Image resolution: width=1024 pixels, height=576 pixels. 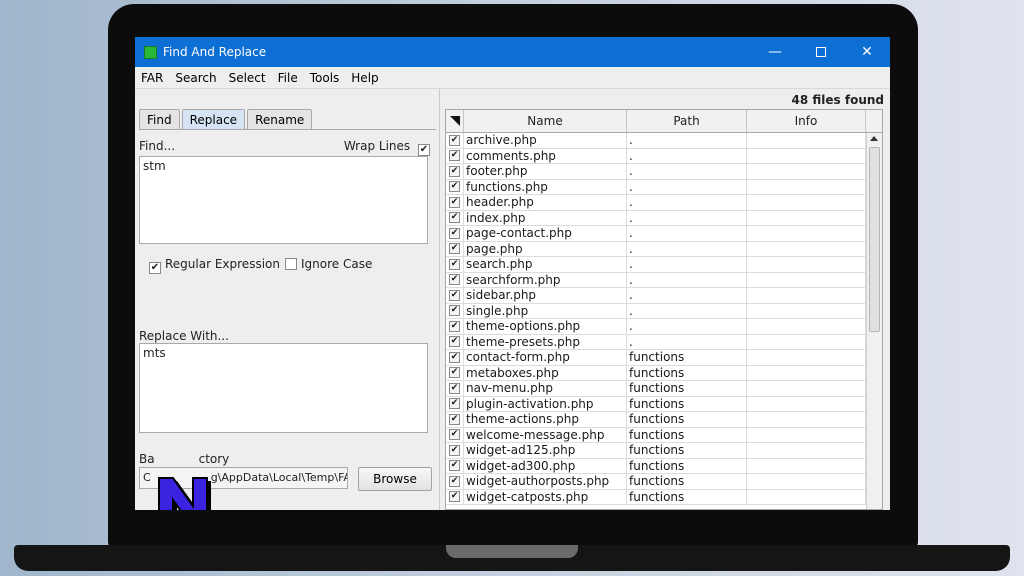 I want to click on browse-button: Browse, so click(x=395, y=479).